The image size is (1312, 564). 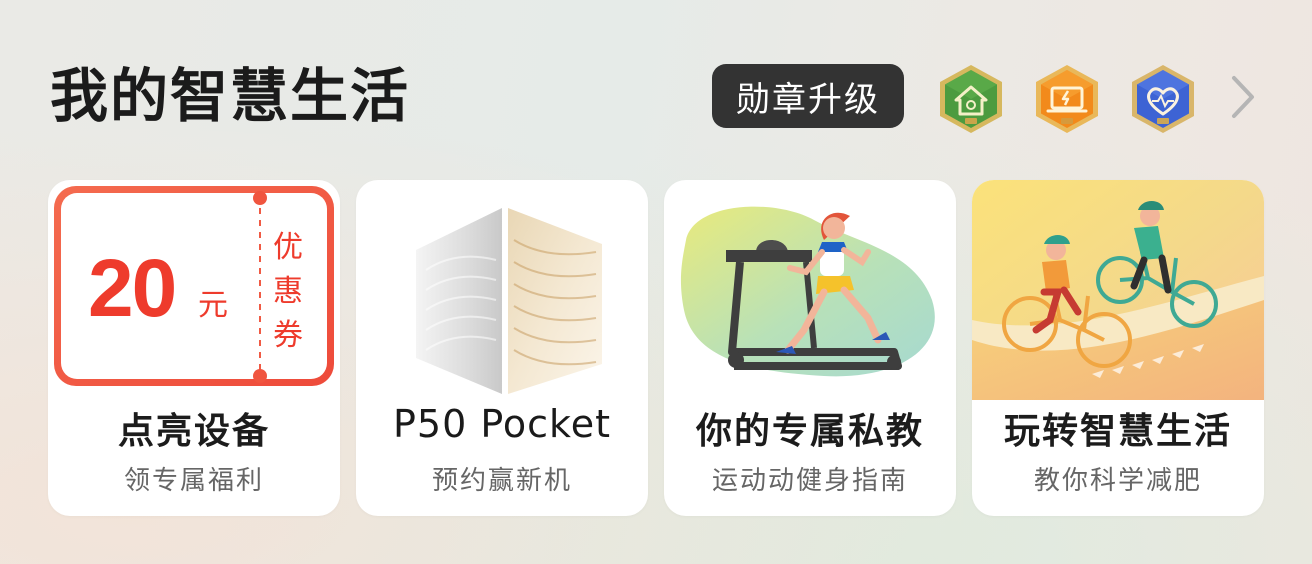 I want to click on card-personal-trainer: 你的专属私教 运动动健身指南, so click(x=810, y=348).